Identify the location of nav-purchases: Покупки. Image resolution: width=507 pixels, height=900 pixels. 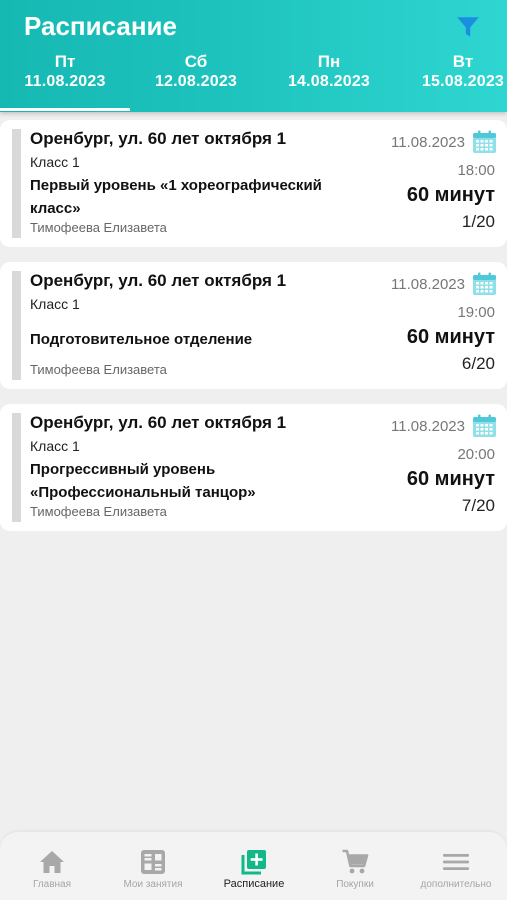
(355, 866).